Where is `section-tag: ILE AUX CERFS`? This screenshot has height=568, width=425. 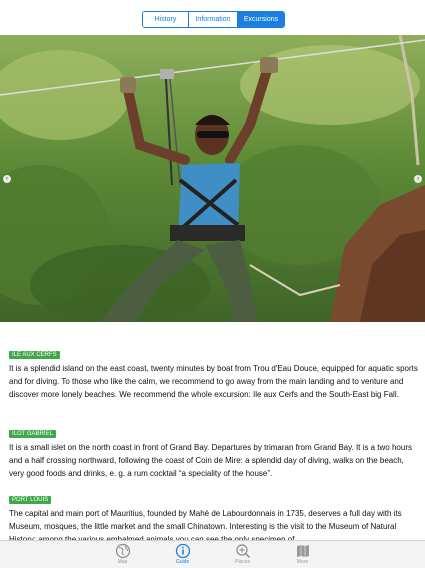
section-tag: ILE AUX CERFS is located at coordinates (34, 355).